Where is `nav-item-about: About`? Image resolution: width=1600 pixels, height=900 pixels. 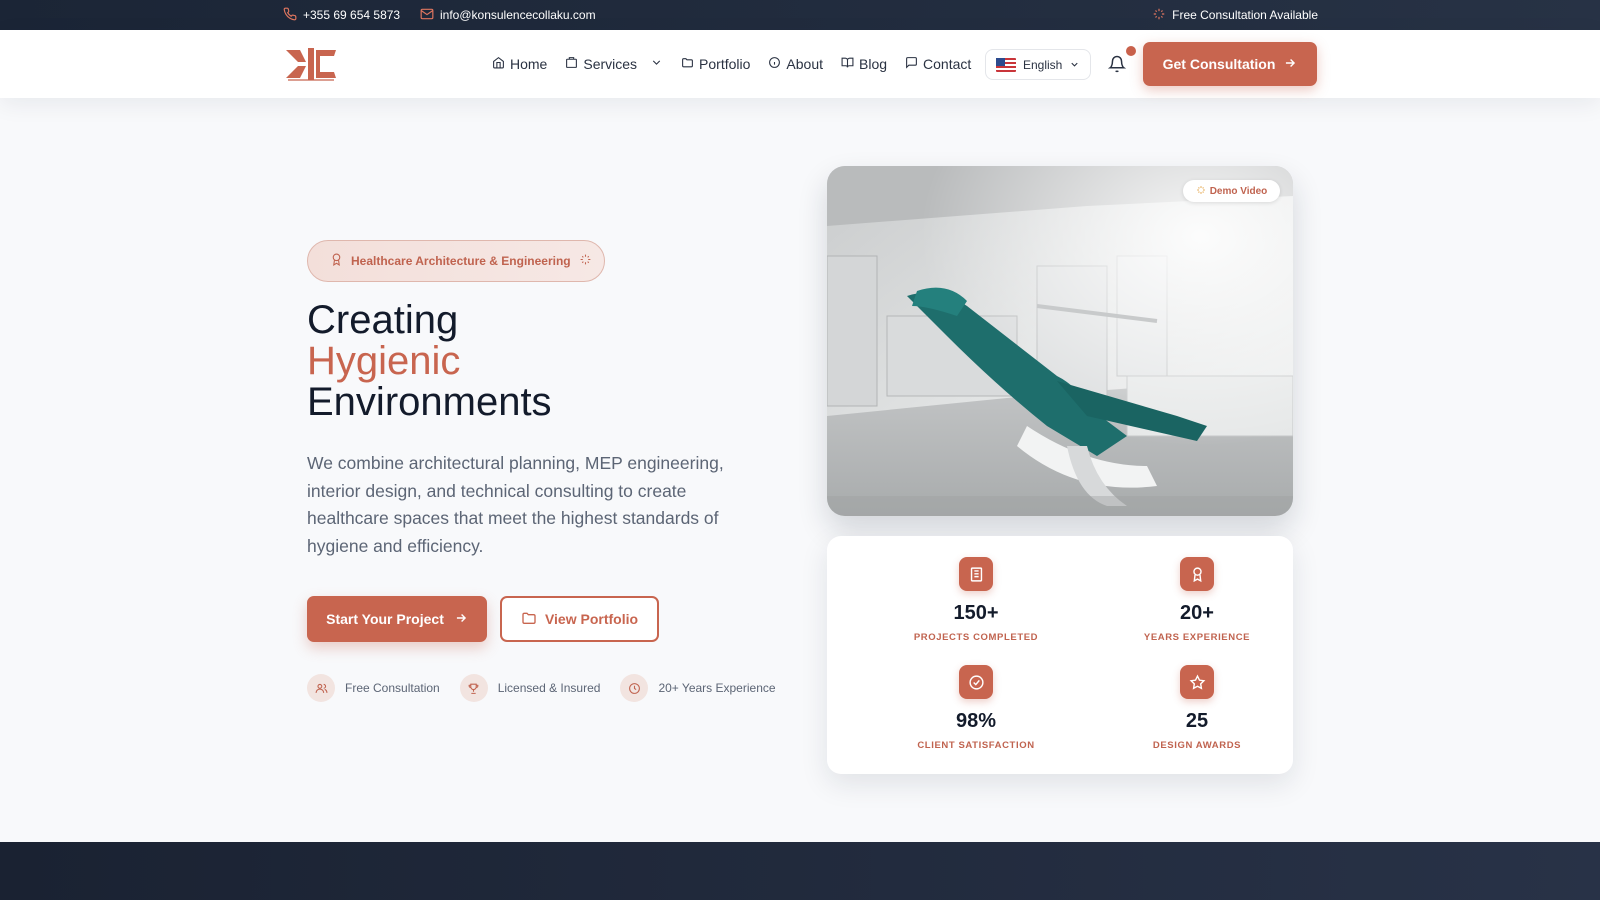 nav-item-about: About is located at coordinates (795, 64).